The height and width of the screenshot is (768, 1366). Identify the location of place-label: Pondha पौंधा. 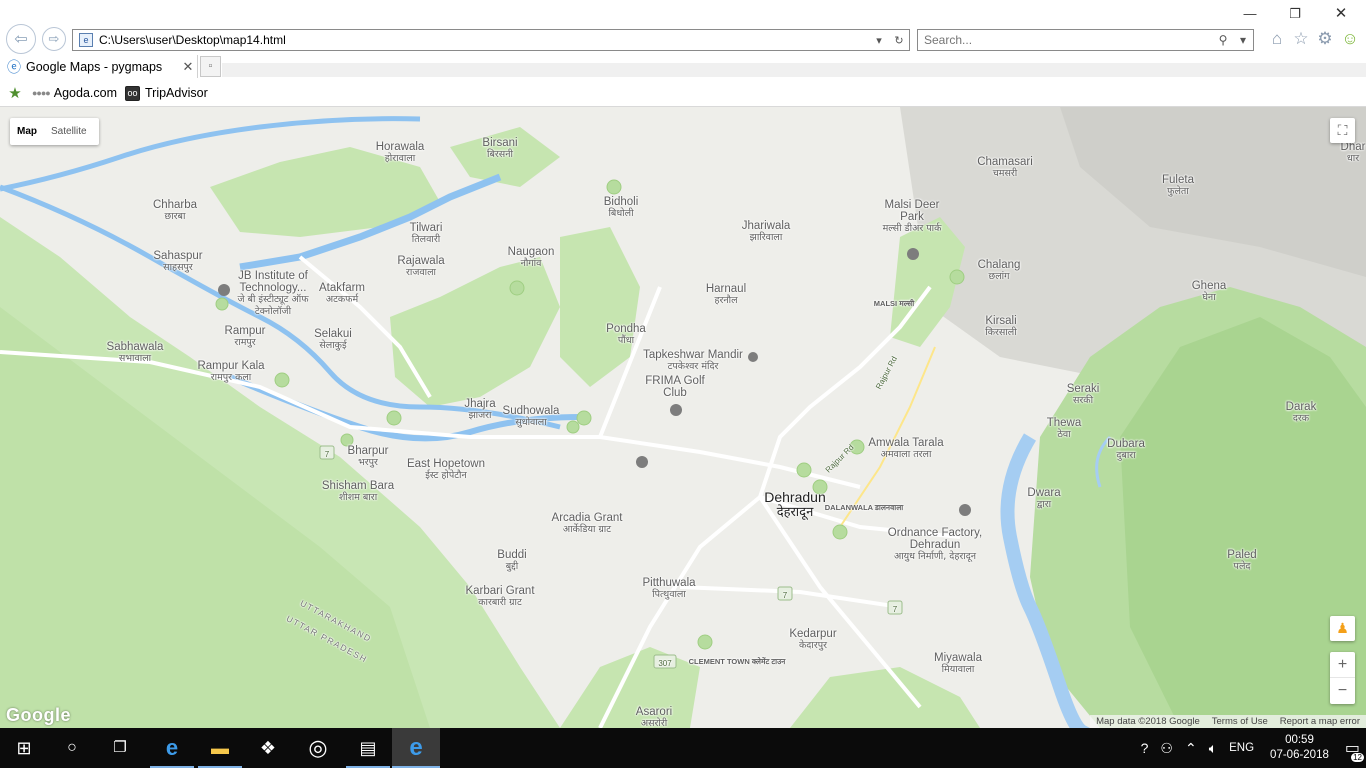
(626, 335).